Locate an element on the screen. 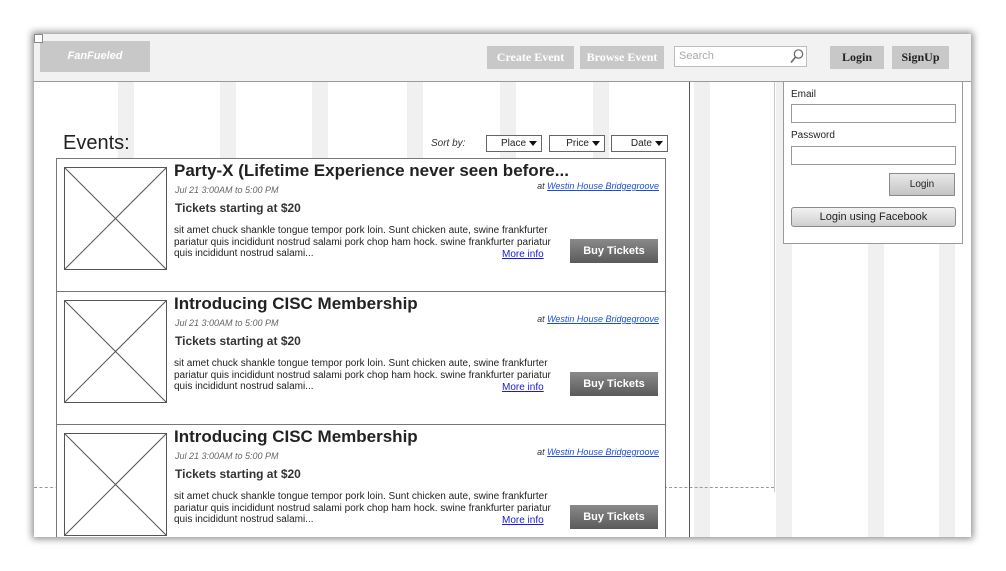  logo: FanFueled is located at coordinates (95, 56).